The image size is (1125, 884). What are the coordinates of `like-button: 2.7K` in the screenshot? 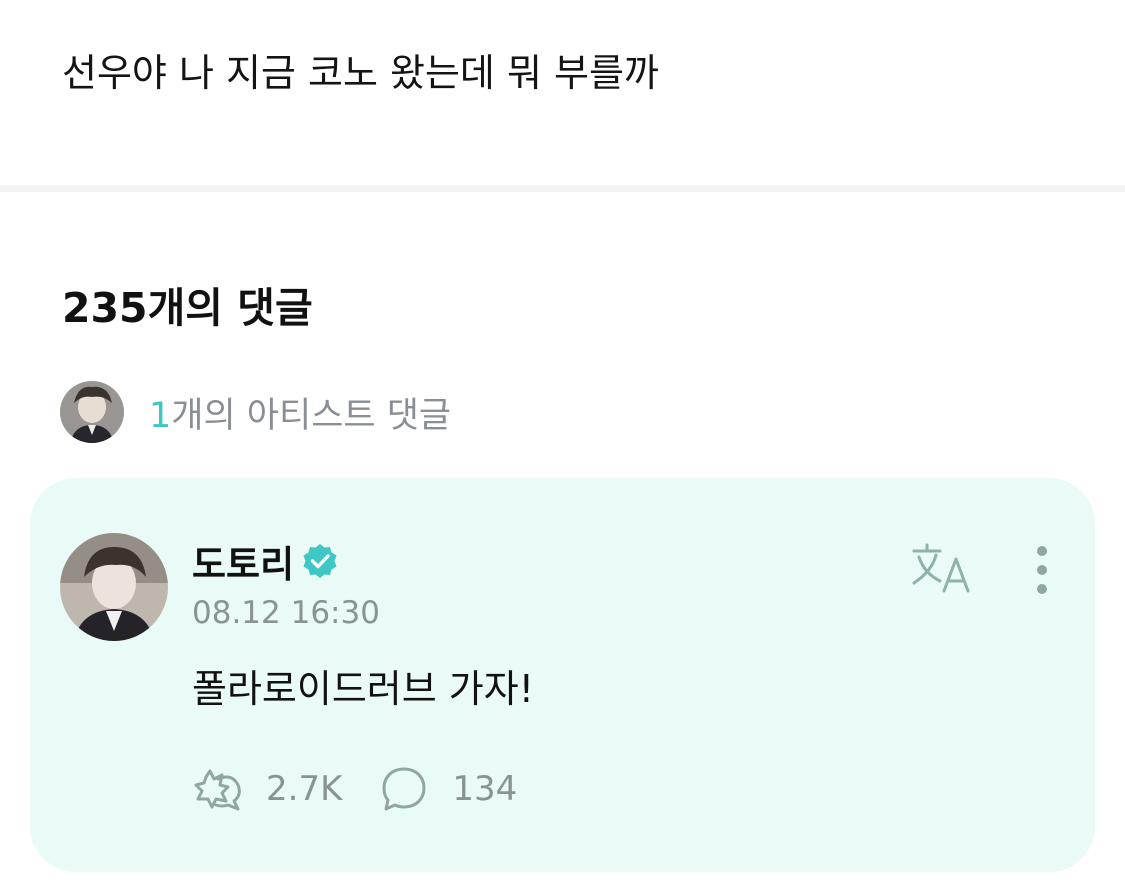 It's located at (267, 789).